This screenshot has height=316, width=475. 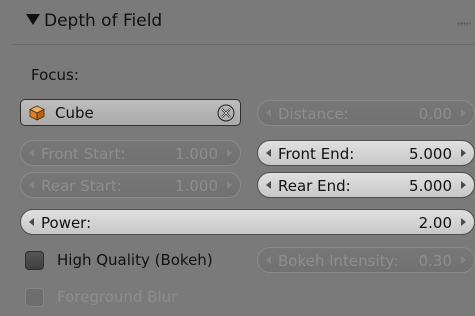 What do you see at coordinates (196, 186) in the screenshot?
I see `rear-start-value: 1.000` at bounding box center [196, 186].